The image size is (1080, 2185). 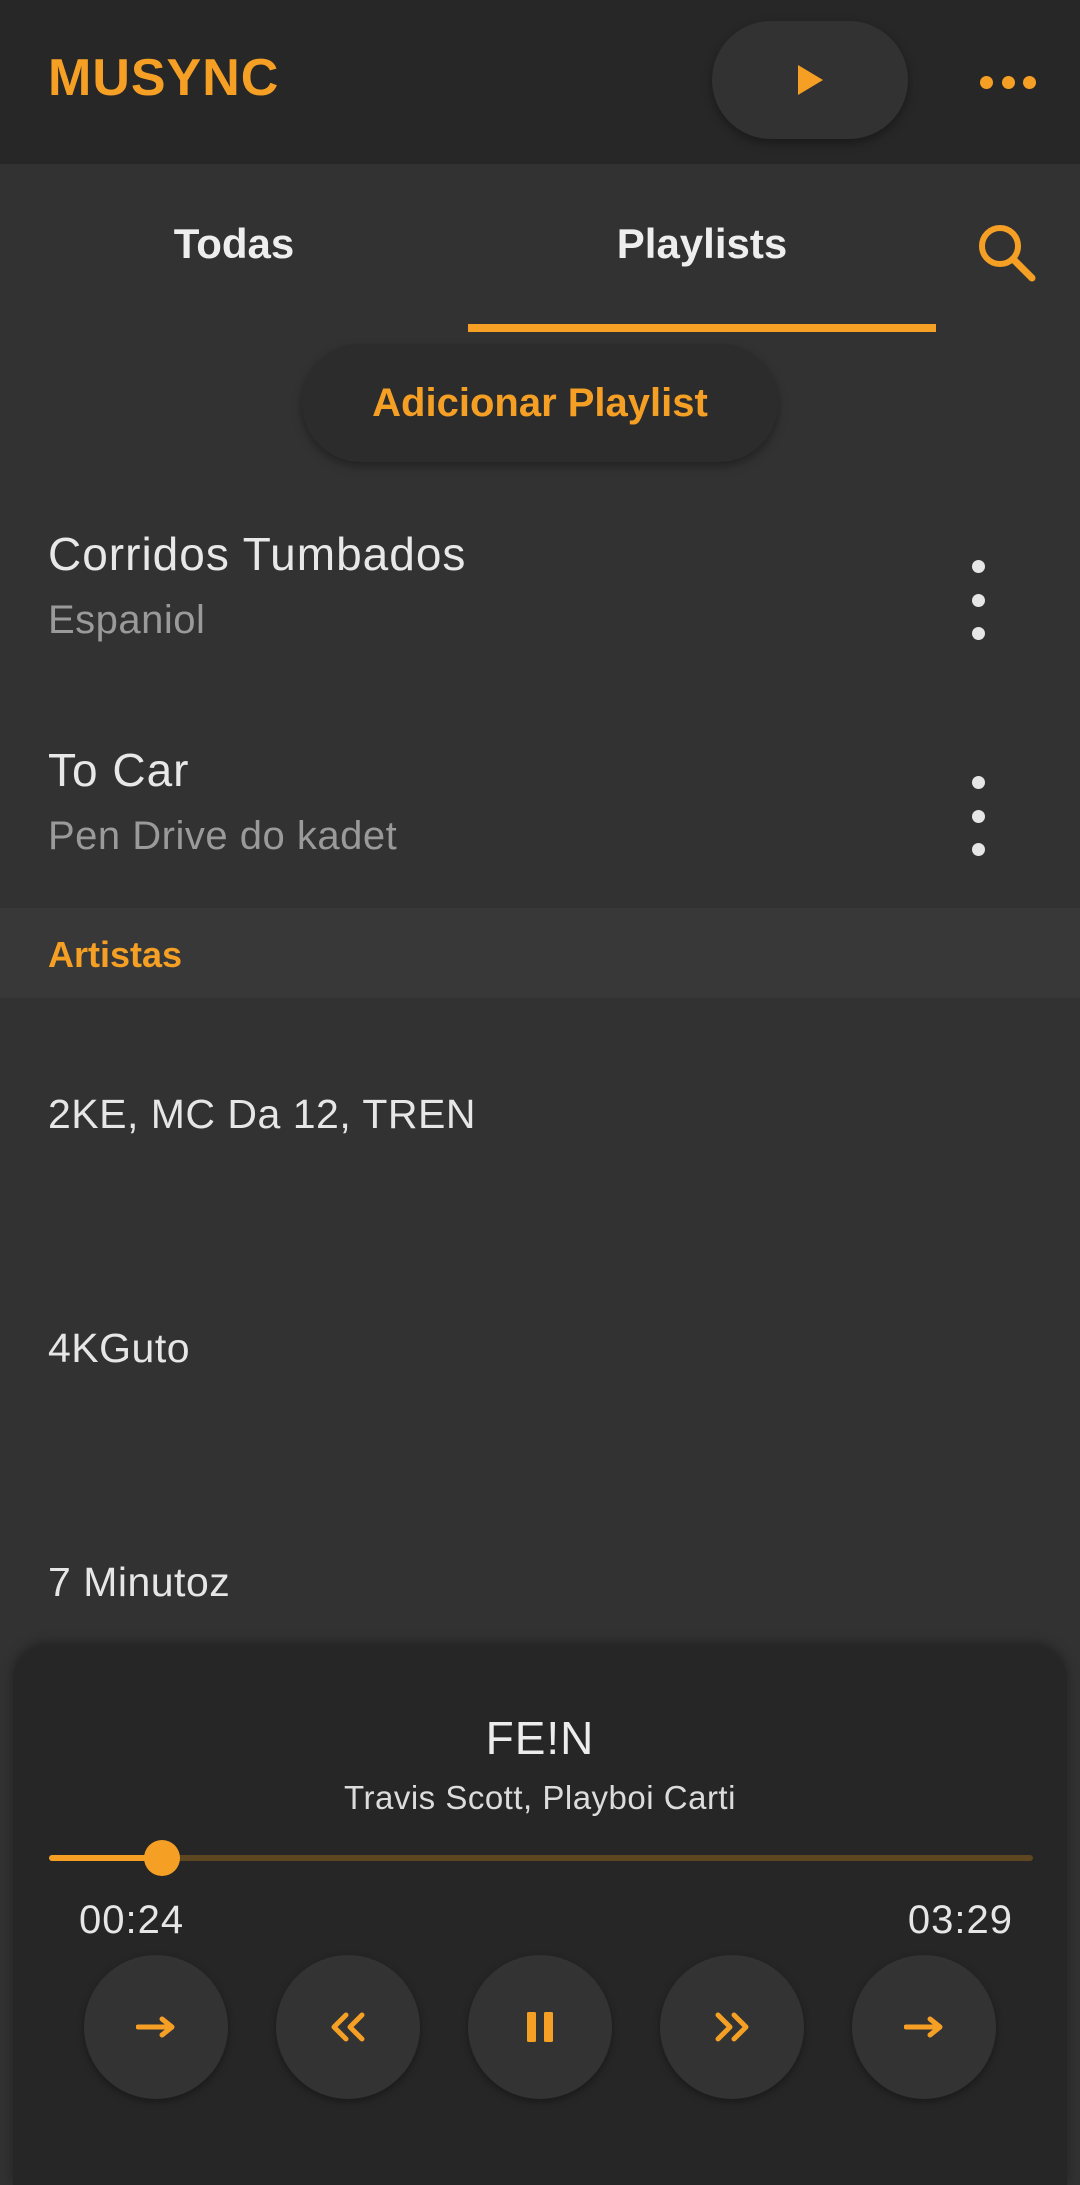 I want to click on rewind-button, so click(x=348, y=2027).